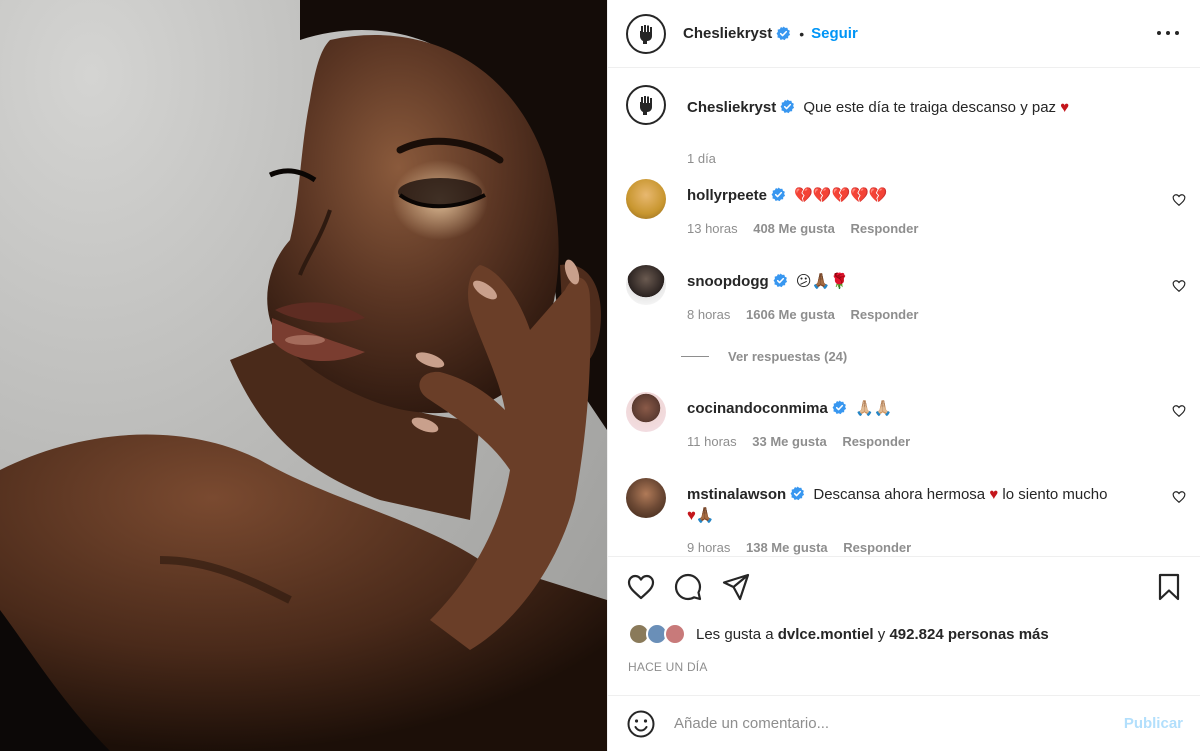 The width and height of the screenshot is (1200, 751). What do you see at coordinates (728, 281) in the screenshot?
I see `comment-username: snoopdogg` at bounding box center [728, 281].